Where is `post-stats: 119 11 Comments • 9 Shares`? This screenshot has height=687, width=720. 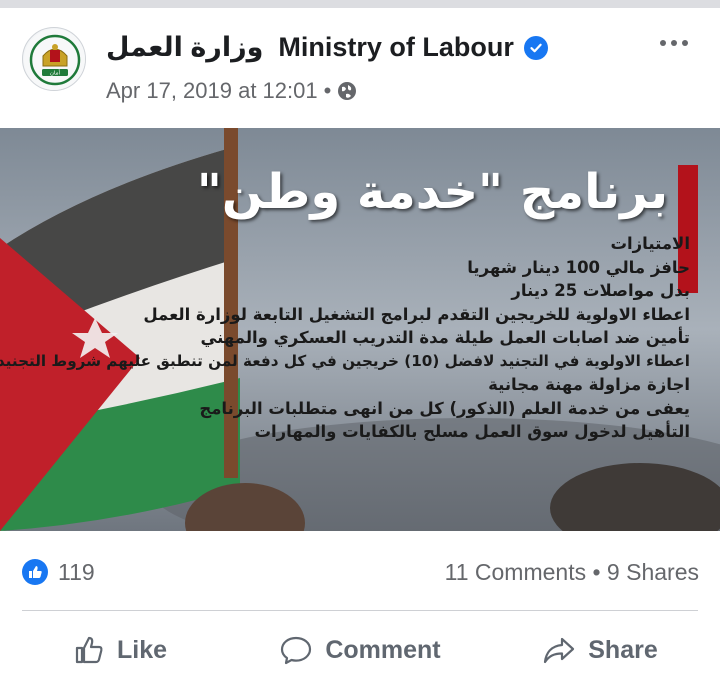
post-stats: 119 11 Comments • 9 Shares is located at coordinates (360, 572).